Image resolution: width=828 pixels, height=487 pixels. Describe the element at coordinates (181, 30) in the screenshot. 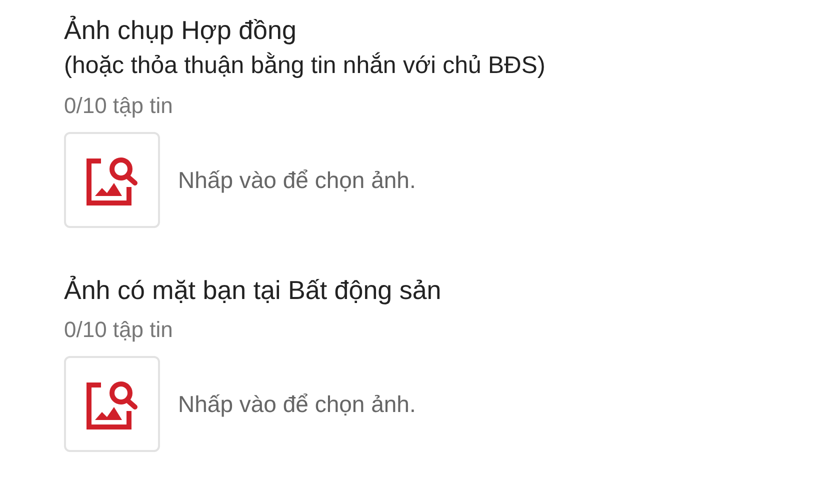

I see `section-title: Ảnh chụp Hợp đồng` at that location.